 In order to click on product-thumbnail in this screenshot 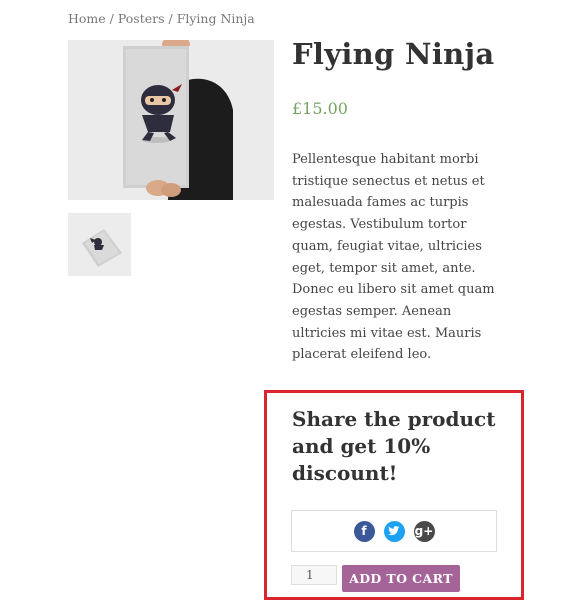, I will do `click(99, 244)`.